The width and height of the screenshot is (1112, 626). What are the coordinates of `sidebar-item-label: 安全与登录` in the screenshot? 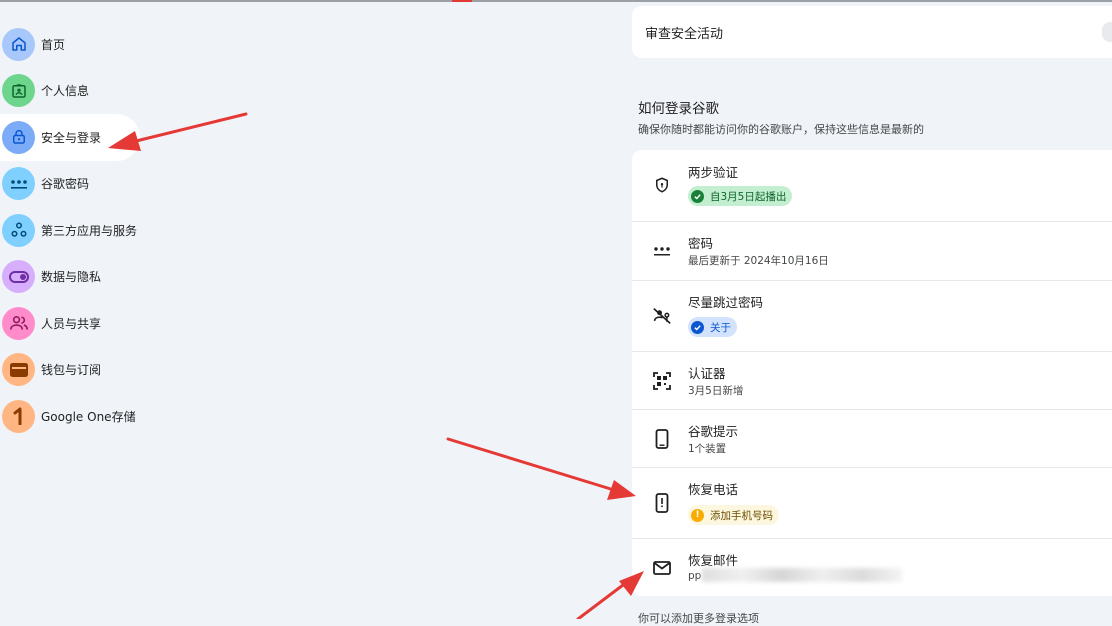 It's located at (71, 137).